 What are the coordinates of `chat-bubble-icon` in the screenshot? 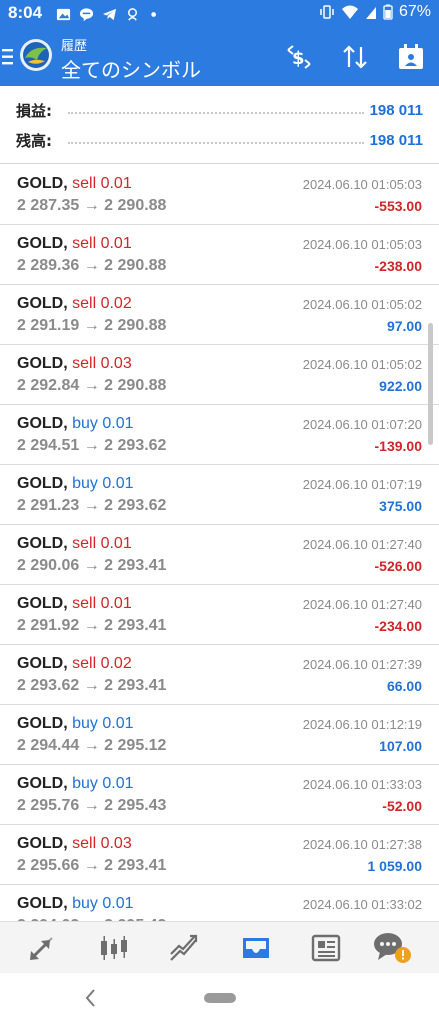 It's located at (394, 948).